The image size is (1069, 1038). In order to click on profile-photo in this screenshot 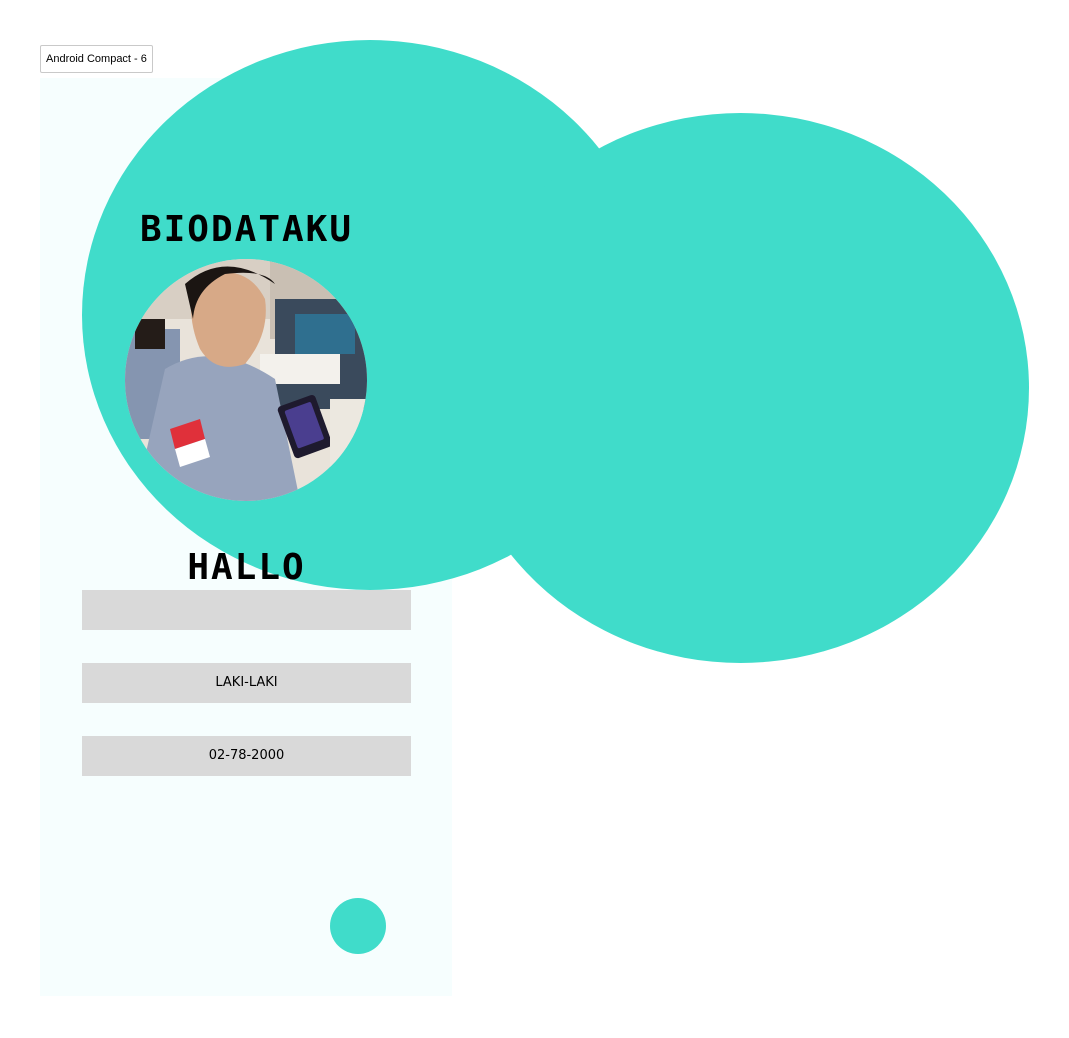, I will do `click(246, 380)`.